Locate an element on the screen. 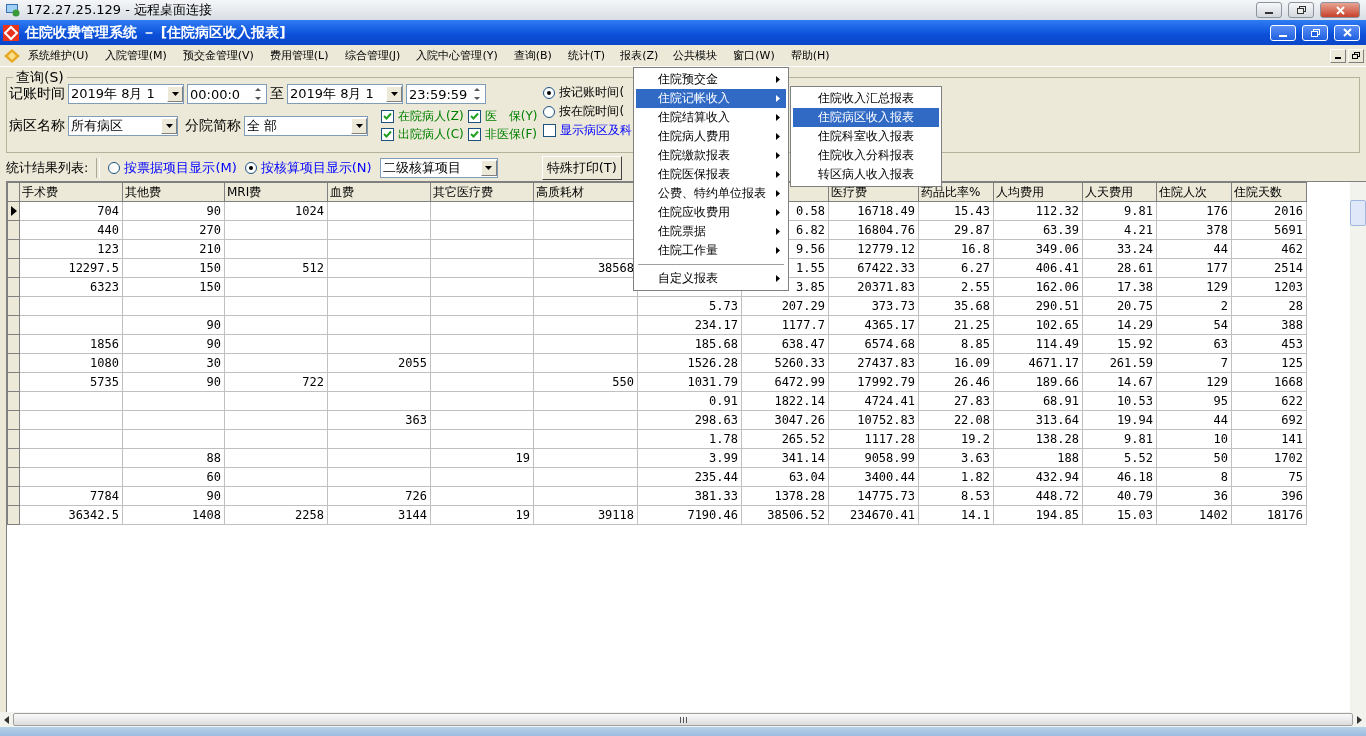 Image resolution: width=1366 pixels, height=736 pixels. column-header: 人天费用 is located at coordinates (1119, 192).